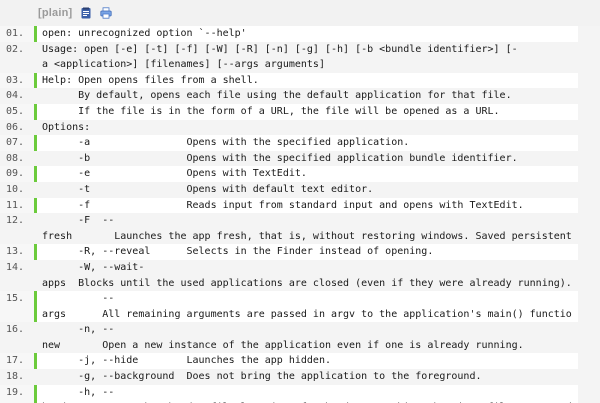 The height and width of the screenshot is (403, 600). I want to click on code-text: -h, --, so click(78, 392).